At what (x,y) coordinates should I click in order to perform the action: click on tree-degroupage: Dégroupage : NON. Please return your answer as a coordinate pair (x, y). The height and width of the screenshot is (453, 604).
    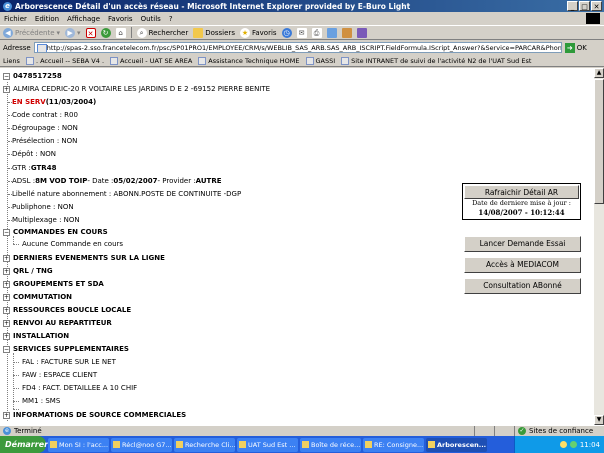
    Looking at the image, I should click on (45, 128).